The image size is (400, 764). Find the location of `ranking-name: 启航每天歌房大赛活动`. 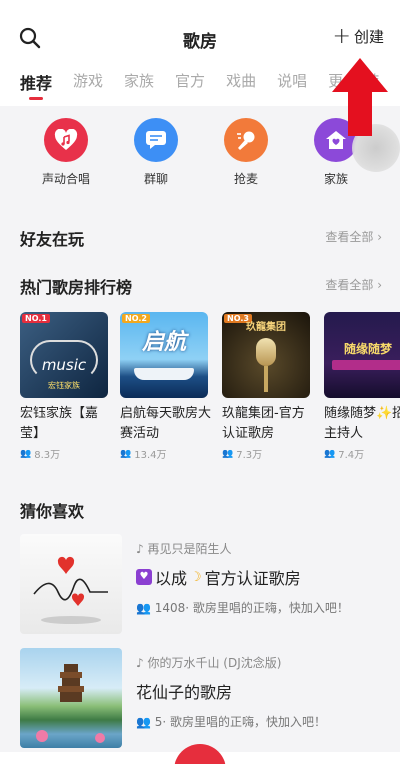

ranking-name: 启航每天歌房大赛活动 is located at coordinates (166, 423).